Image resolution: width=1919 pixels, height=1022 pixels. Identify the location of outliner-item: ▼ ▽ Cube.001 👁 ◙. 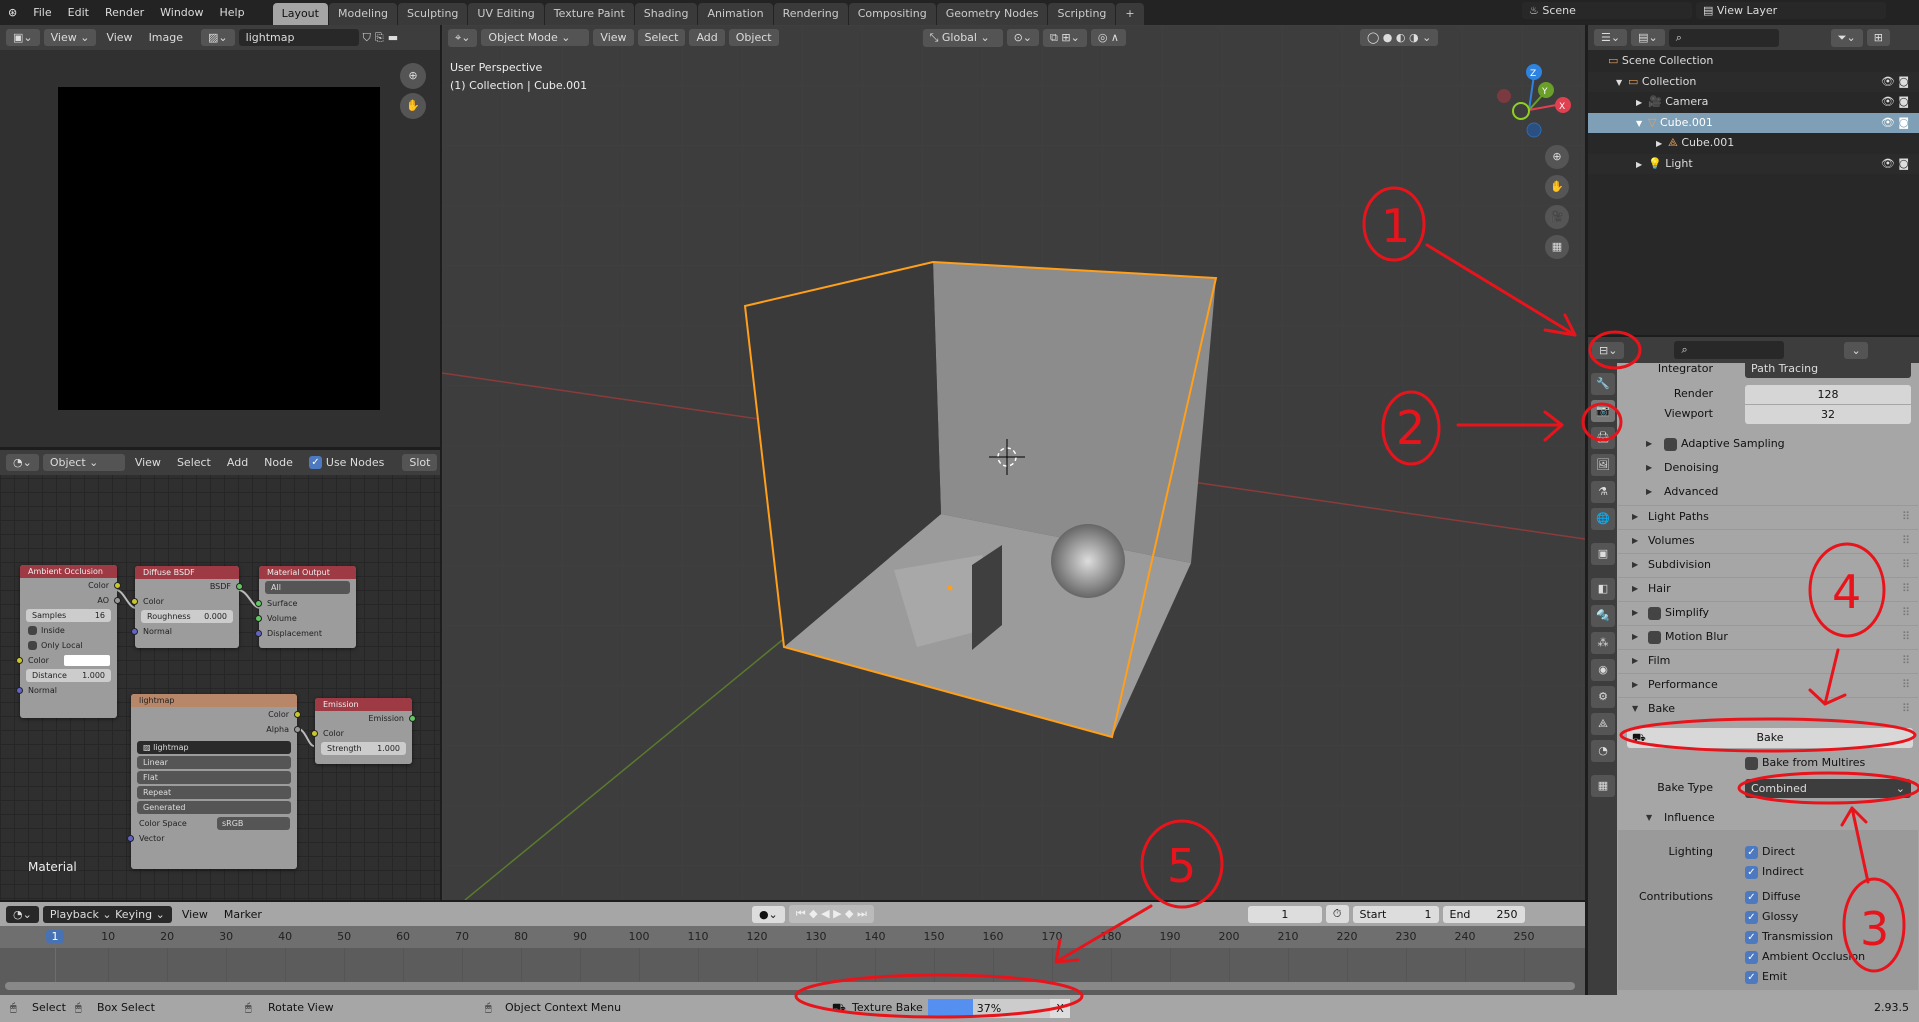
(1753, 122).